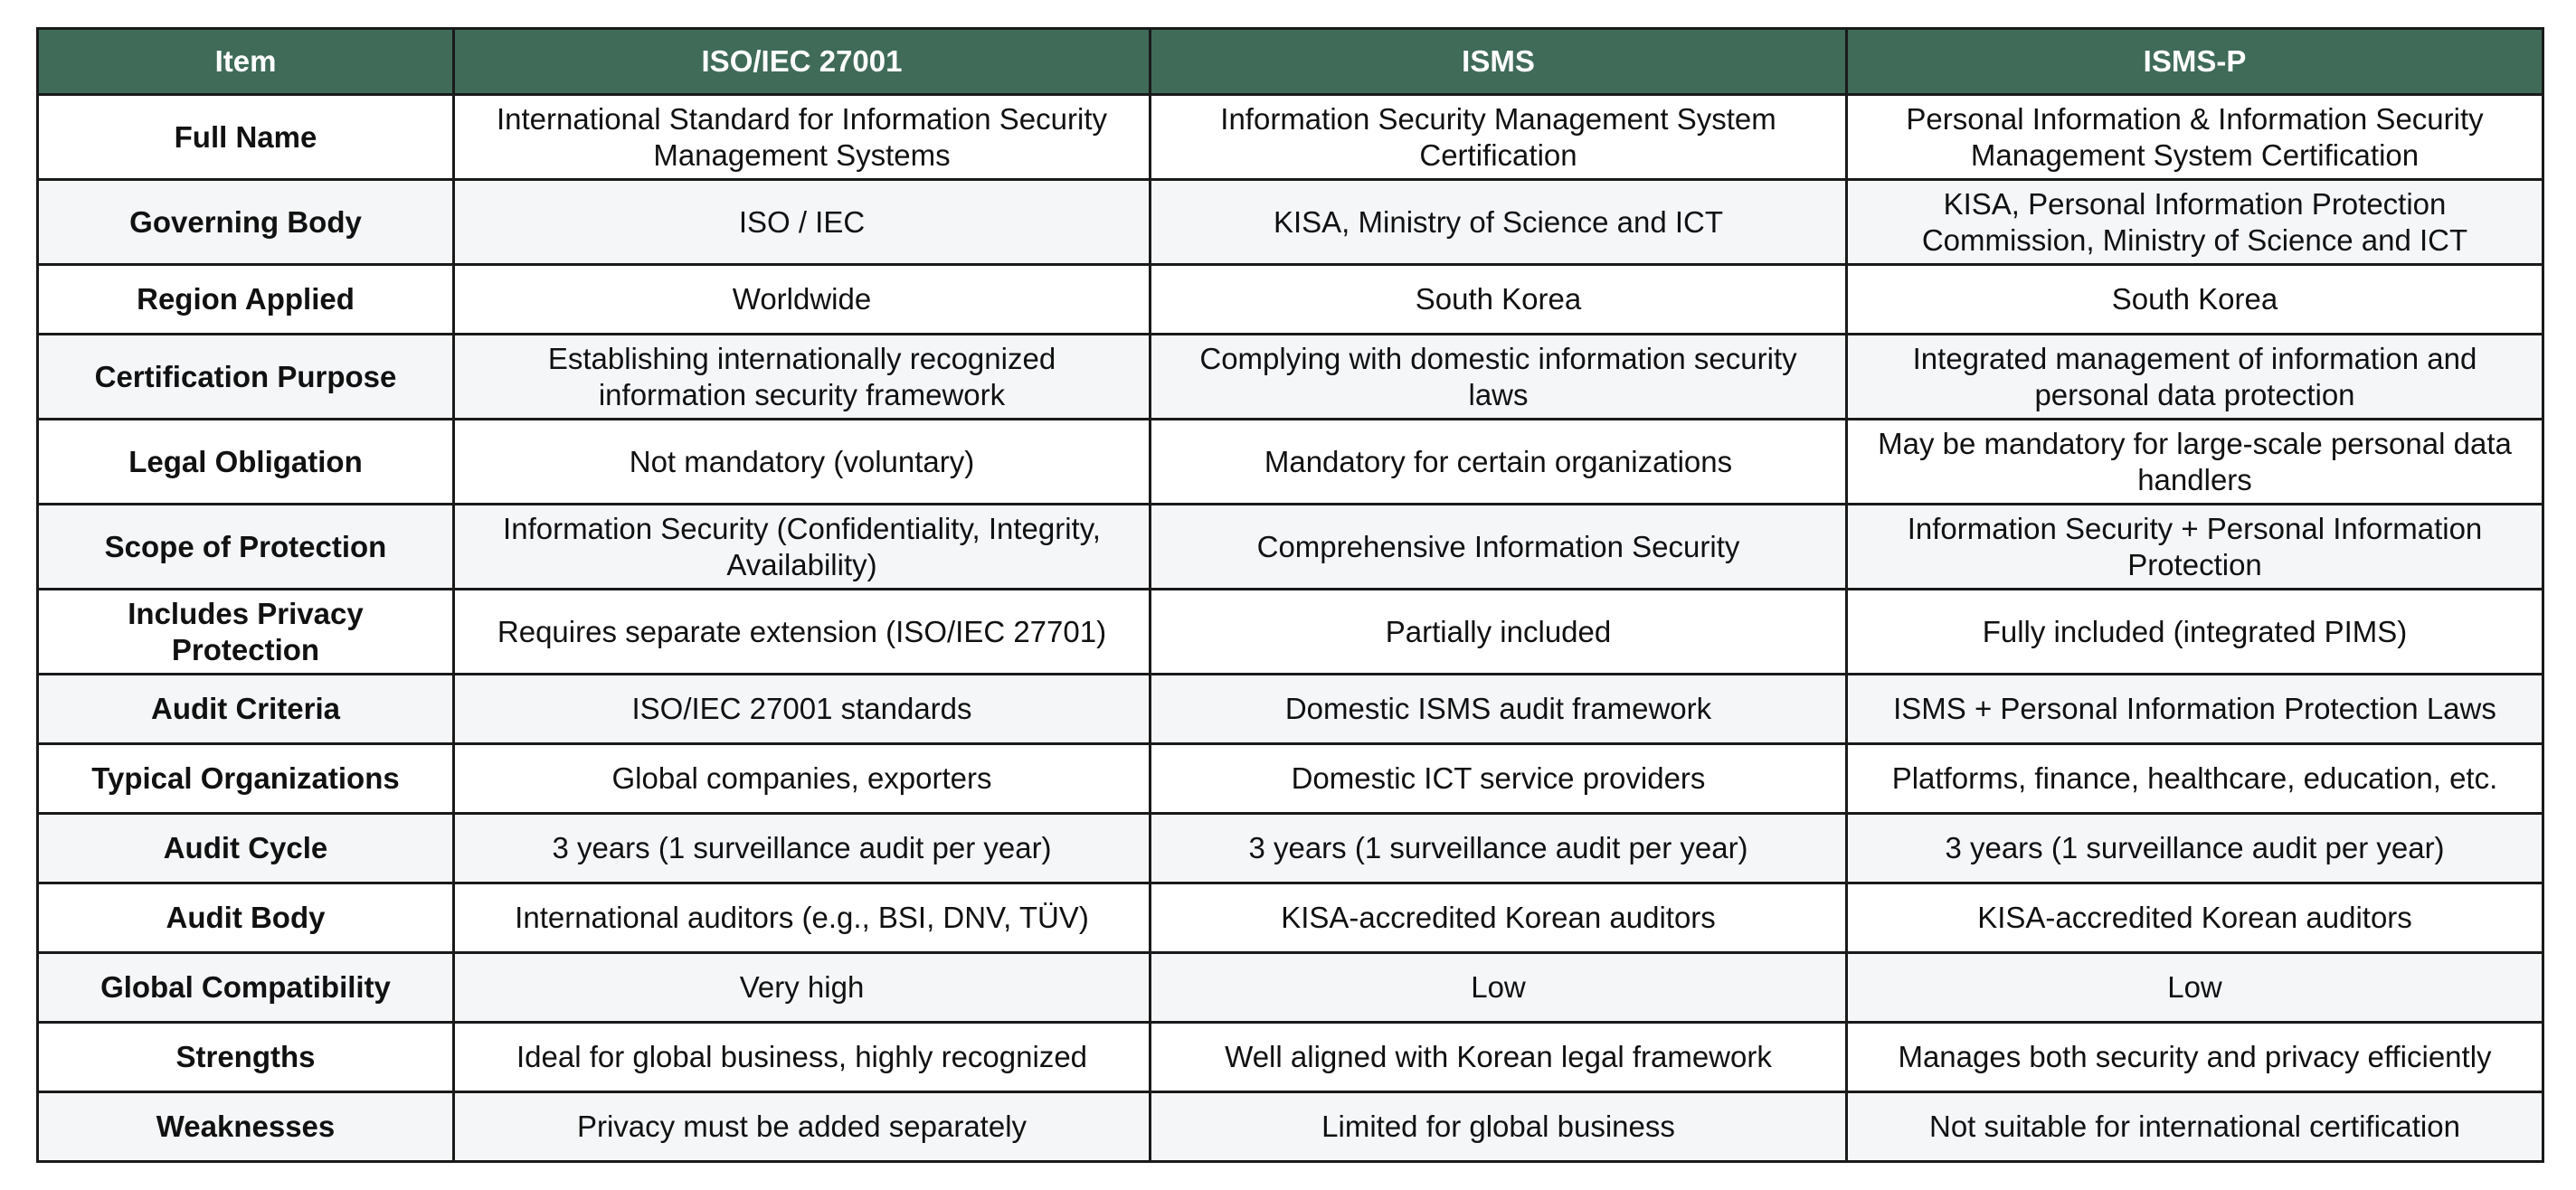 The height and width of the screenshot is (1190, 2576). Describe the element at coordinates (801, 299) in the screenshot. I see `cell-iso: Worldwide` at that location.